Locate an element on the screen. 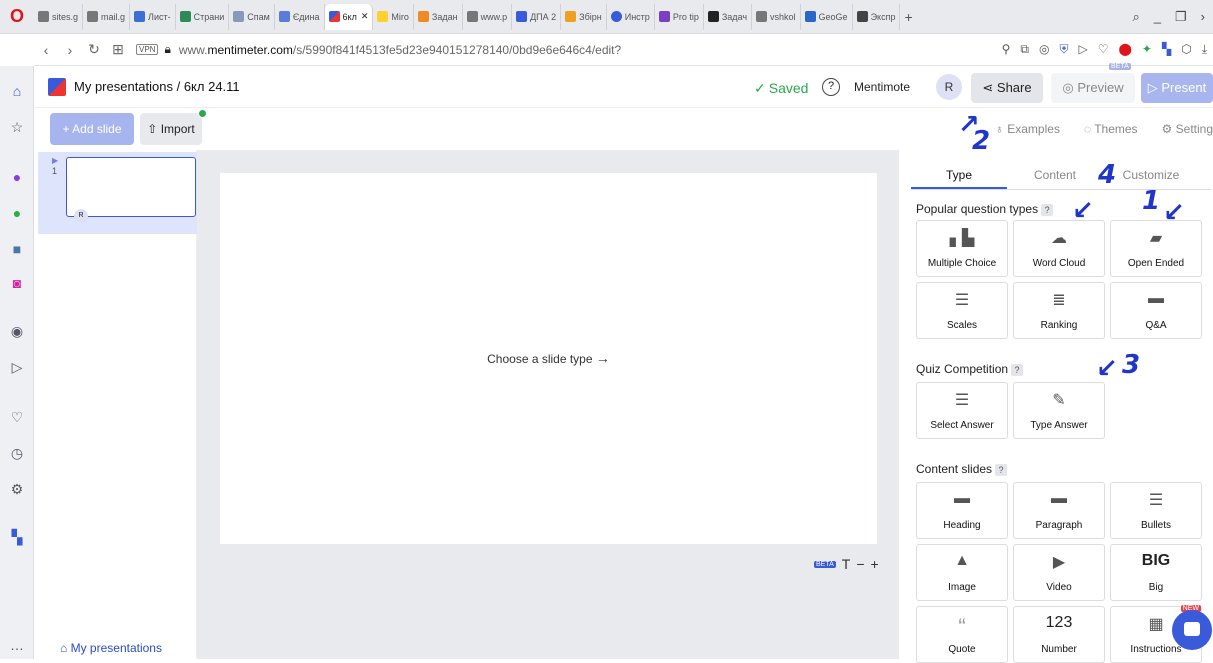  browser-tab-active: 6кл ✕ is located at coordinates (349, 16).